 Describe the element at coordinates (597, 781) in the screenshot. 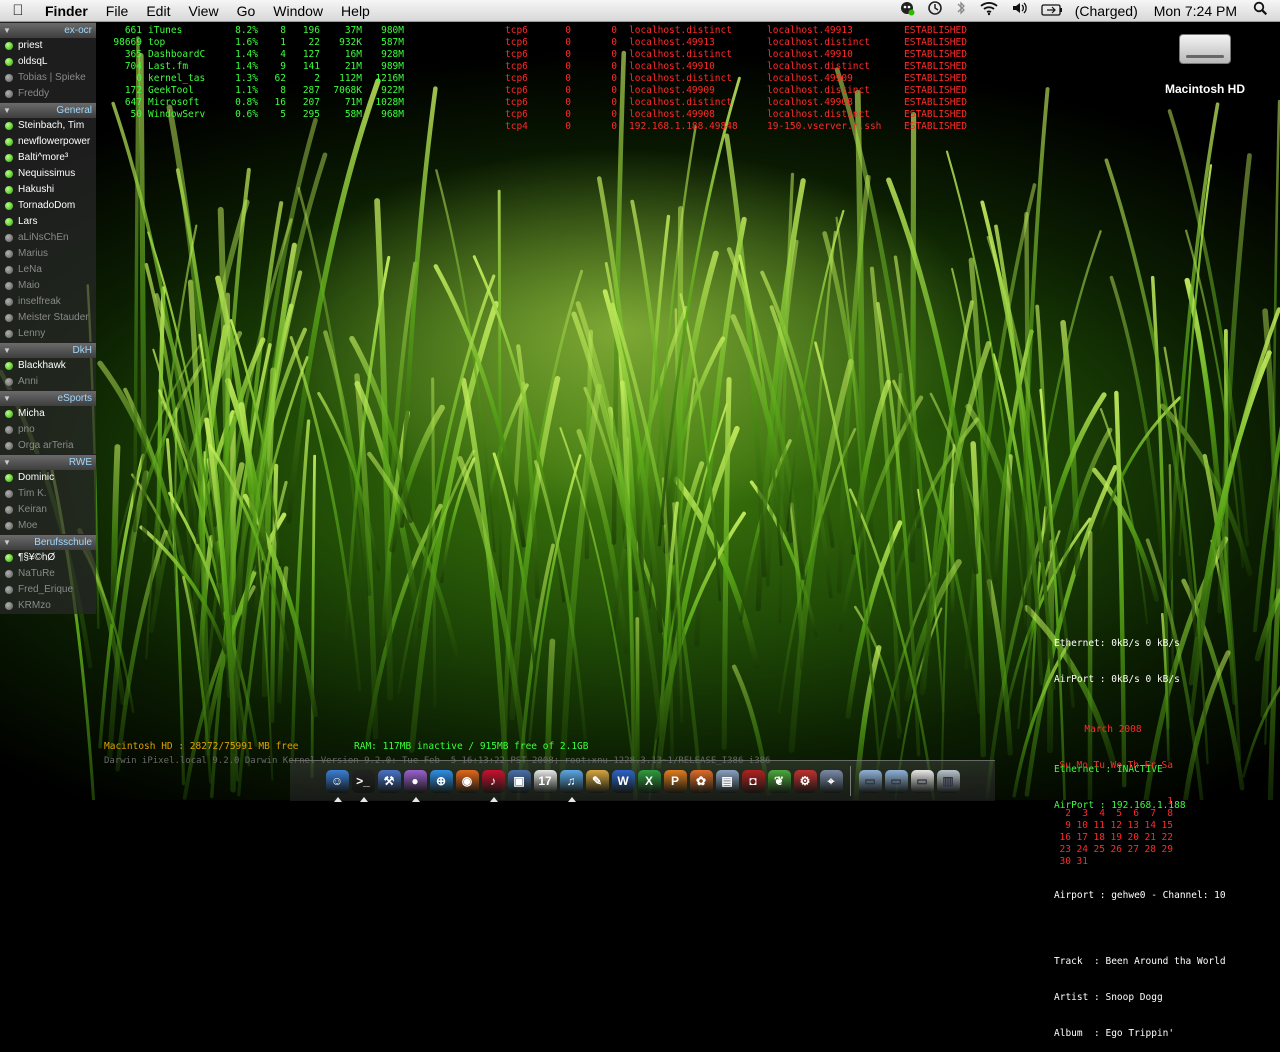

I see `dock-textedit-icon: ✎` at that location.